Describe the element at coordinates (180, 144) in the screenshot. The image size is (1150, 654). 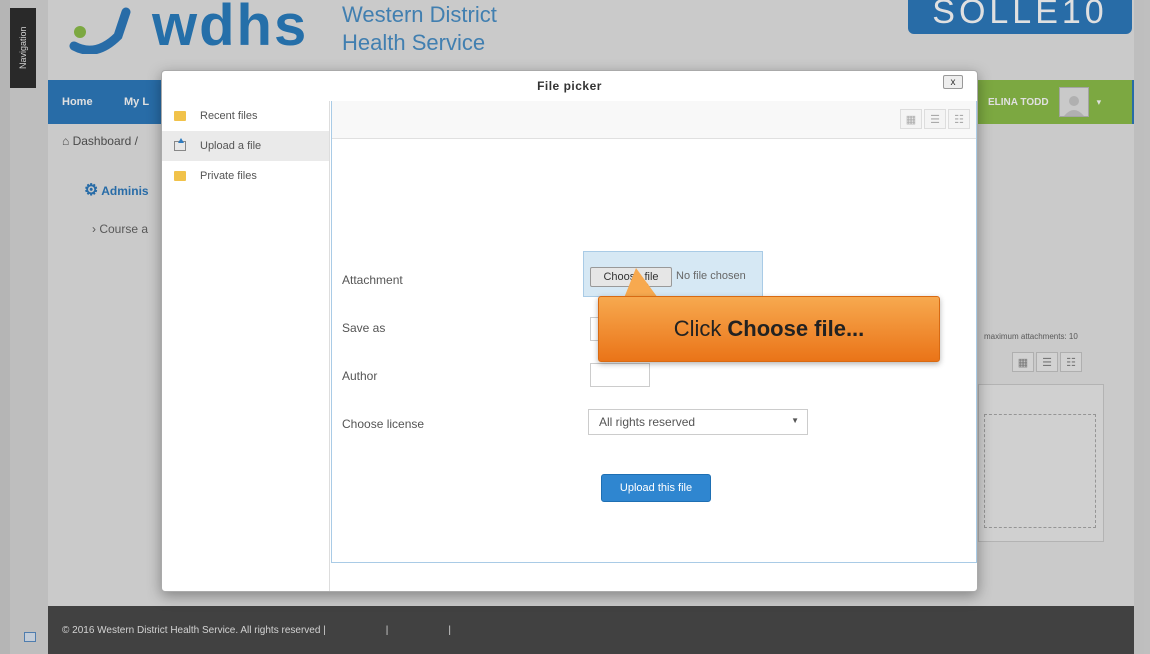
I see `upload-icon` at that location.